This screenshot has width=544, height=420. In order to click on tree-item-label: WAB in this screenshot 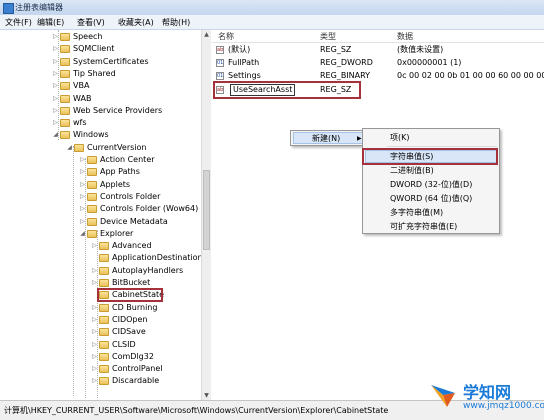, I will do `click(82, 98)`.